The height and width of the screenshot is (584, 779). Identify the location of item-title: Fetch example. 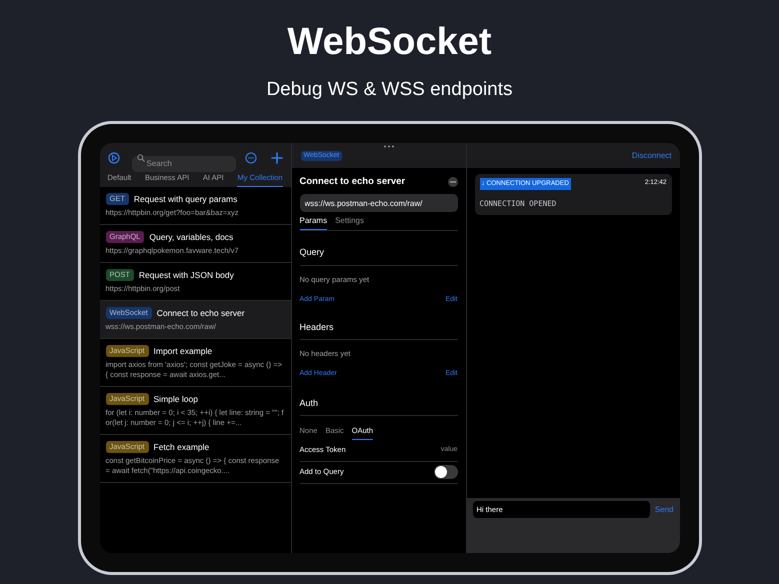
(182, 447).